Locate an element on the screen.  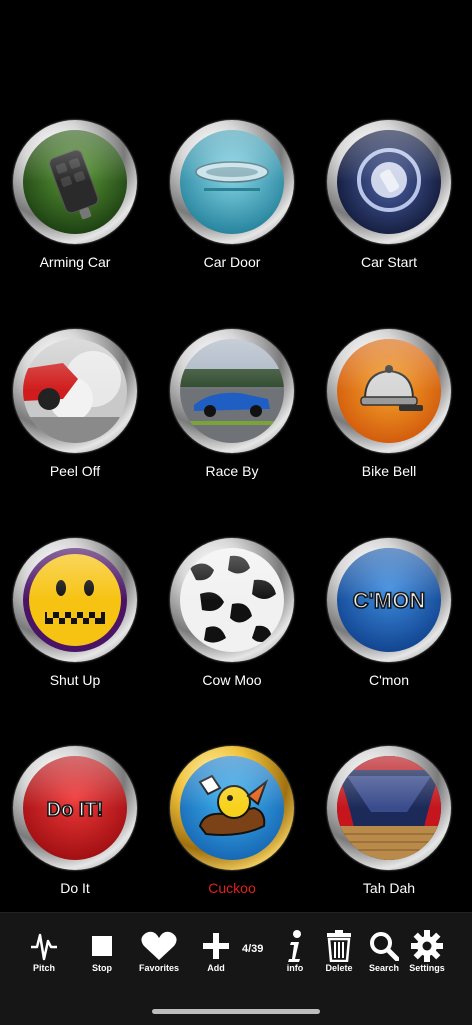
do-it-text: Do IT! is located at coordinates (75, 810).